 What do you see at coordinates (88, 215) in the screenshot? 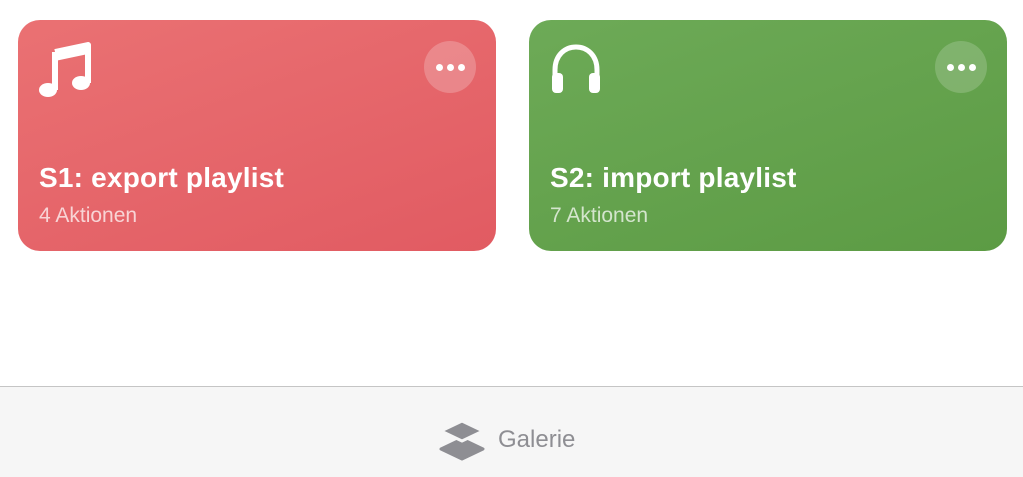
I see `shortcut-action-count: 4 Aktionen` at bounding box center [88, 215].